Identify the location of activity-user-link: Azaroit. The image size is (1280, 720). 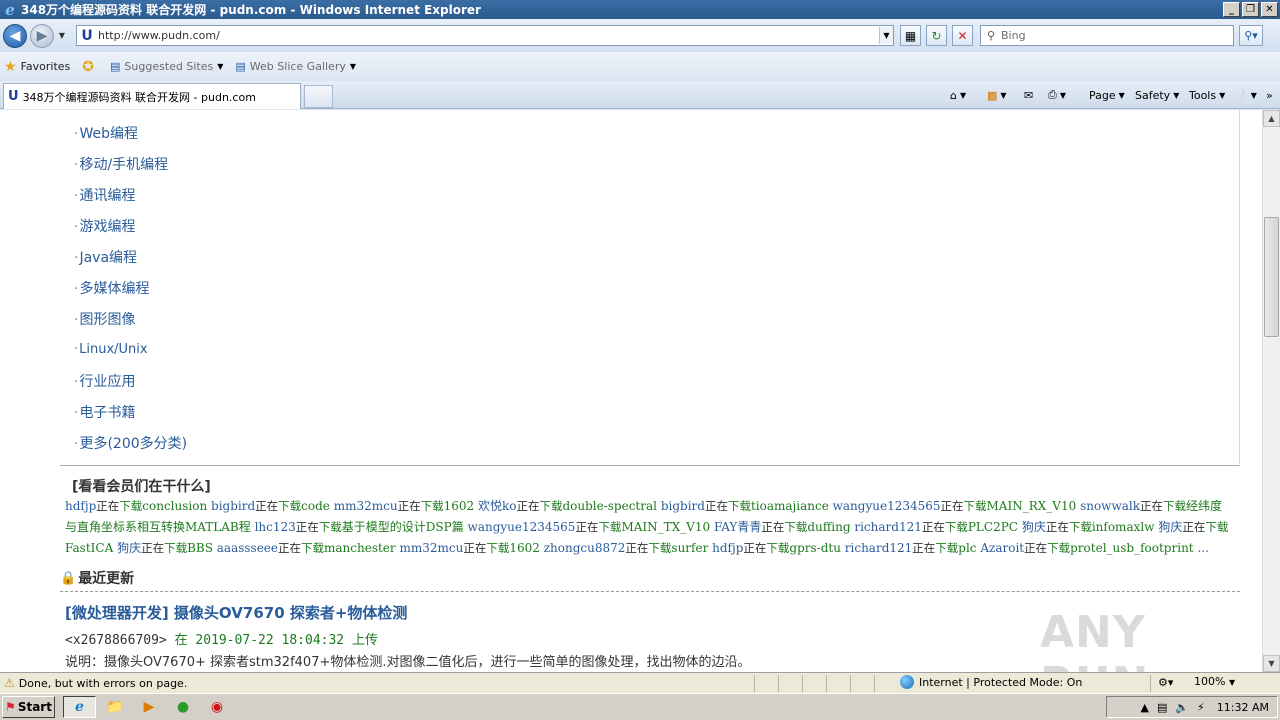
(1002, 548).